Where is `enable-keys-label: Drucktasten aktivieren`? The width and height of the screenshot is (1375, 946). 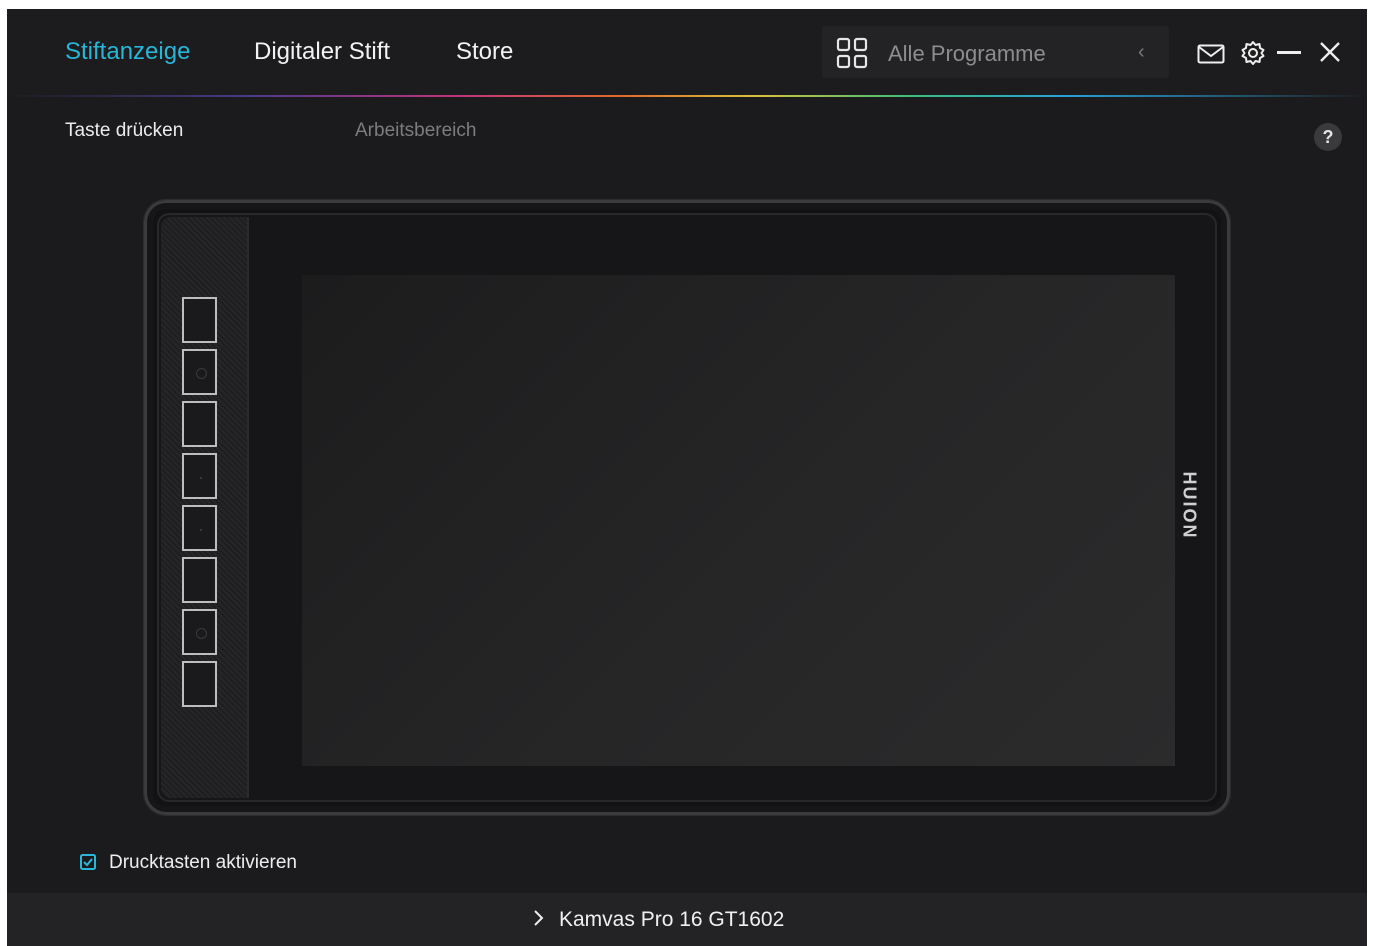 enable-keys-label: Drucktasten aktivieren is located at coordinates (203, 862).